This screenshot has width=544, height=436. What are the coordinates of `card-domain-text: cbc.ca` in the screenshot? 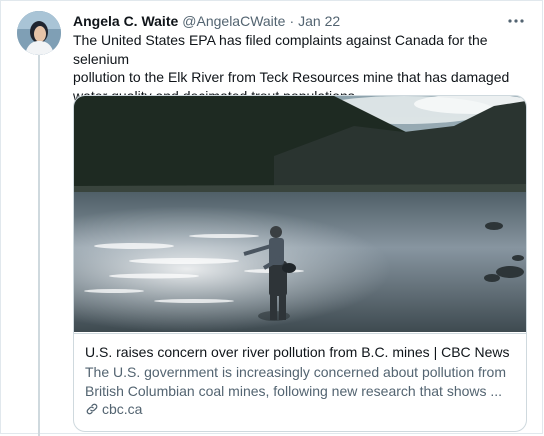 It's located at (122, 409).